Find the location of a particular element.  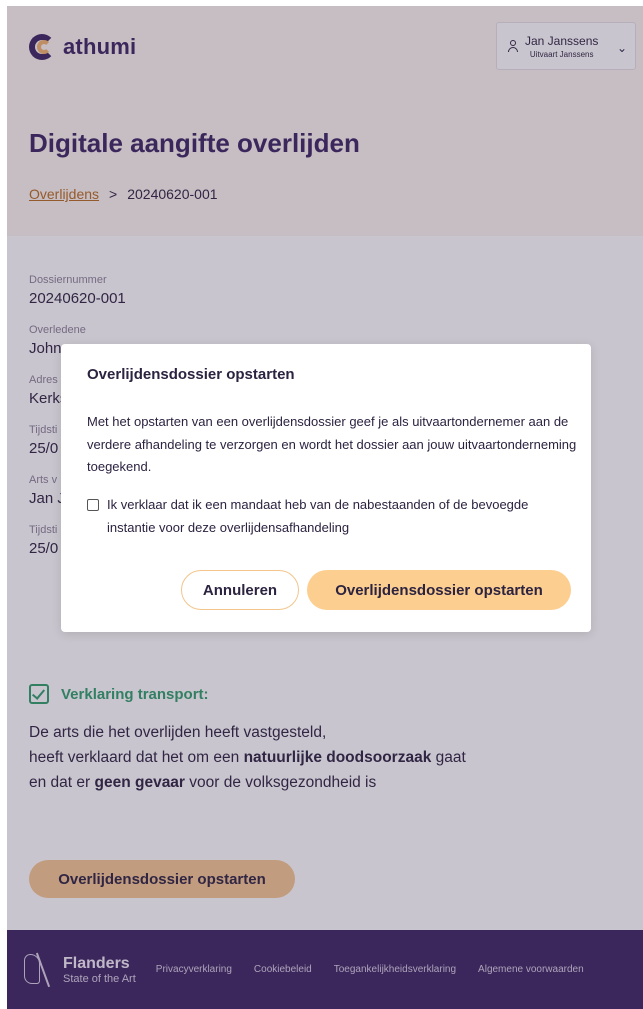

confirm-start-dossier-button: Overlijdensdossier opstarten is located at coordinates (439, 590).